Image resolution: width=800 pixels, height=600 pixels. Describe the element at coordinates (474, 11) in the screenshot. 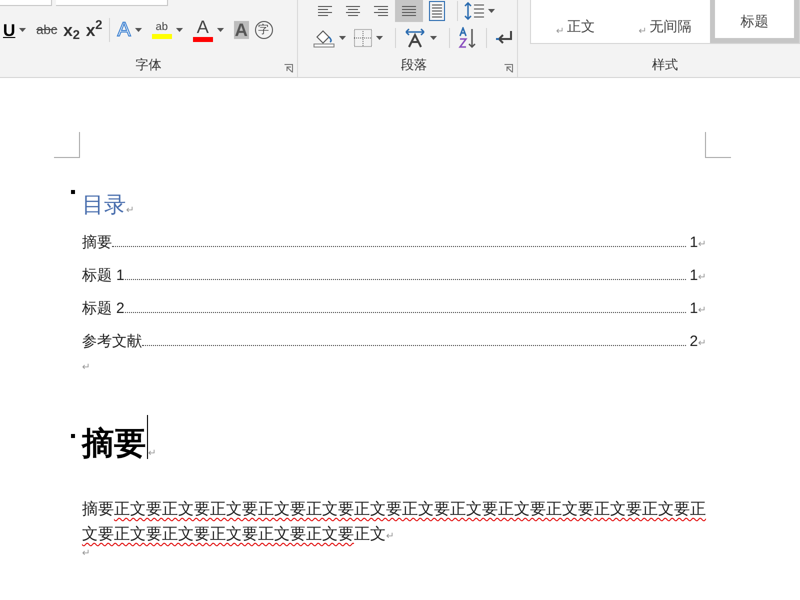

I see `line-spacing-icon` at that location.